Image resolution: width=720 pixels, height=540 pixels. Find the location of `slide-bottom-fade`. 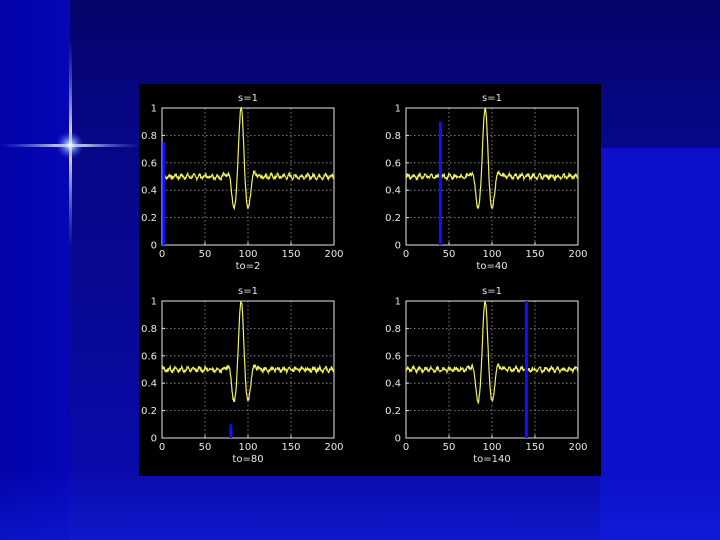

slide-bottom-fade is located at coordinates (360, 505).